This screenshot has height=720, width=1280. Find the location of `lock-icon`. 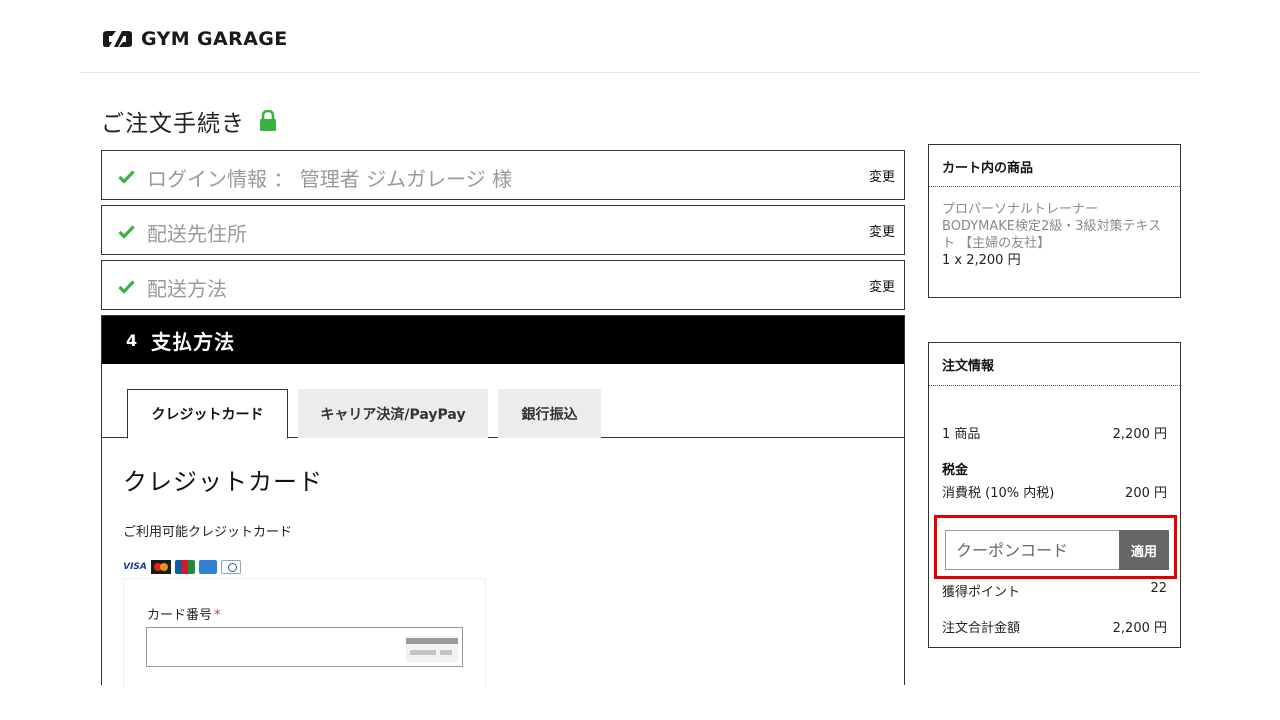

lock-icon is located at coordinates (268, 120).